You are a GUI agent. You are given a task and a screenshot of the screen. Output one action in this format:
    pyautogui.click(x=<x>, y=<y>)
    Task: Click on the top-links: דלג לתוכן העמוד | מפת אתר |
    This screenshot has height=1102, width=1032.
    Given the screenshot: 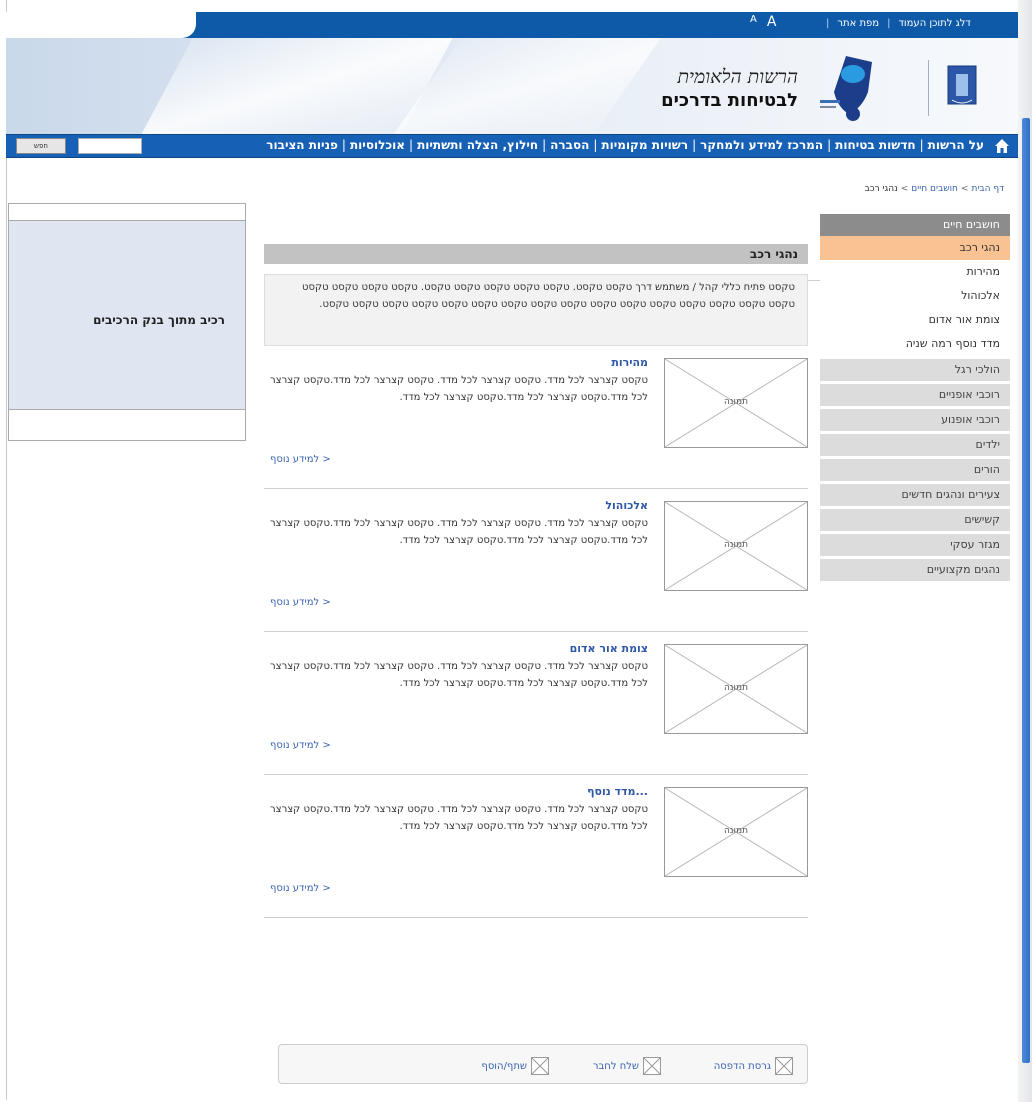 What is the action you would take?
    pyautogui.click(x=898, y=23)
    